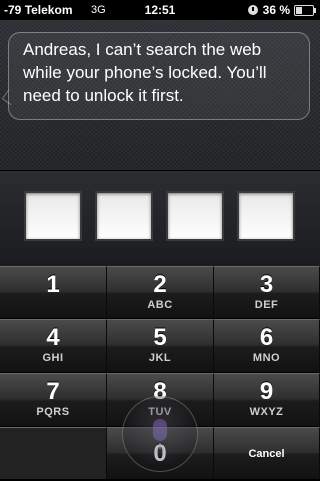  What do you see at coordinates (266, 412) in the screenshot?
I see `key-letters: WXYZ` at bounding box center [266, 412].